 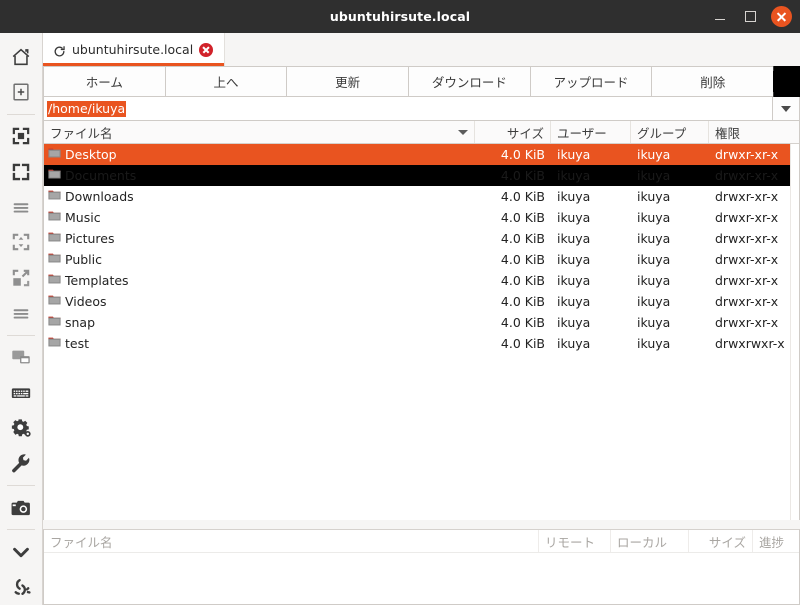 I want to click on queue-column-name: ファイル名, so click(x=291, y=541).